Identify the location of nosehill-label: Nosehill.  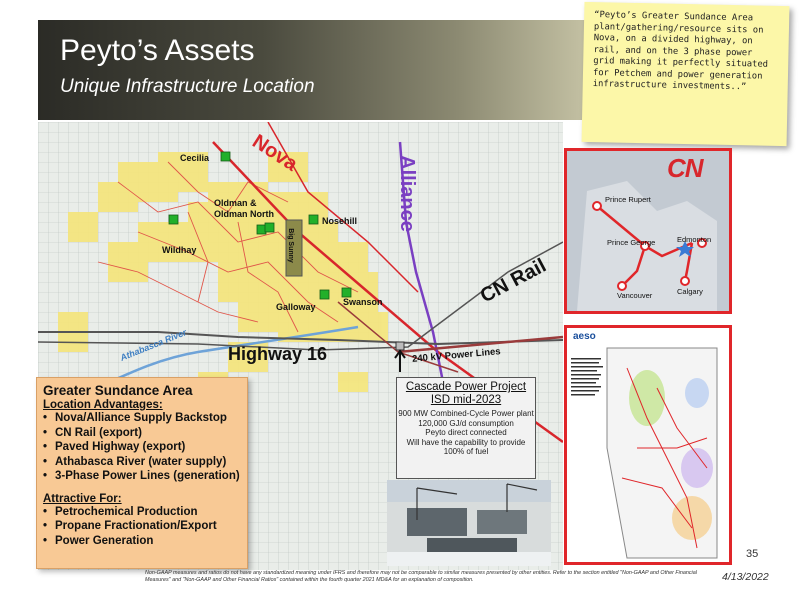
(340, 221).